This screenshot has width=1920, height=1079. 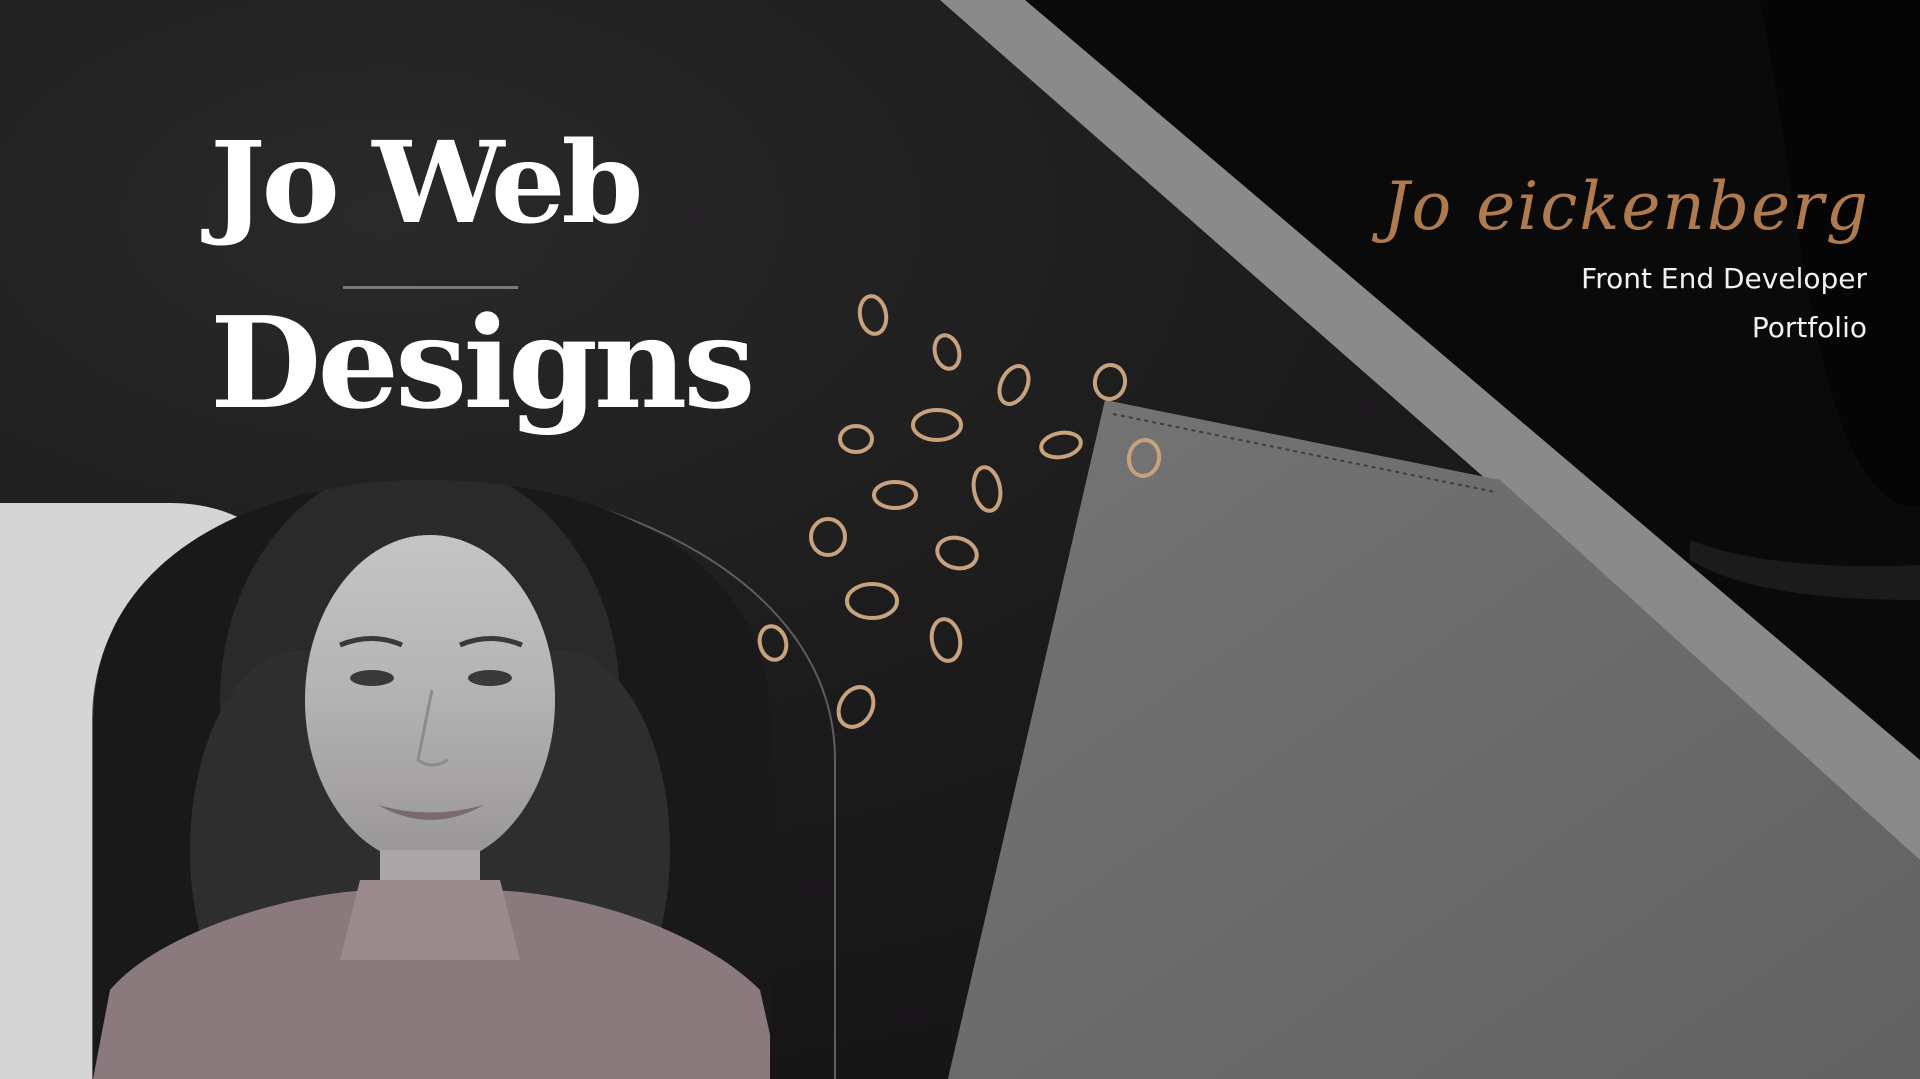 I want to click on brand-title-line2: Designs, so click(x=483, y=363).